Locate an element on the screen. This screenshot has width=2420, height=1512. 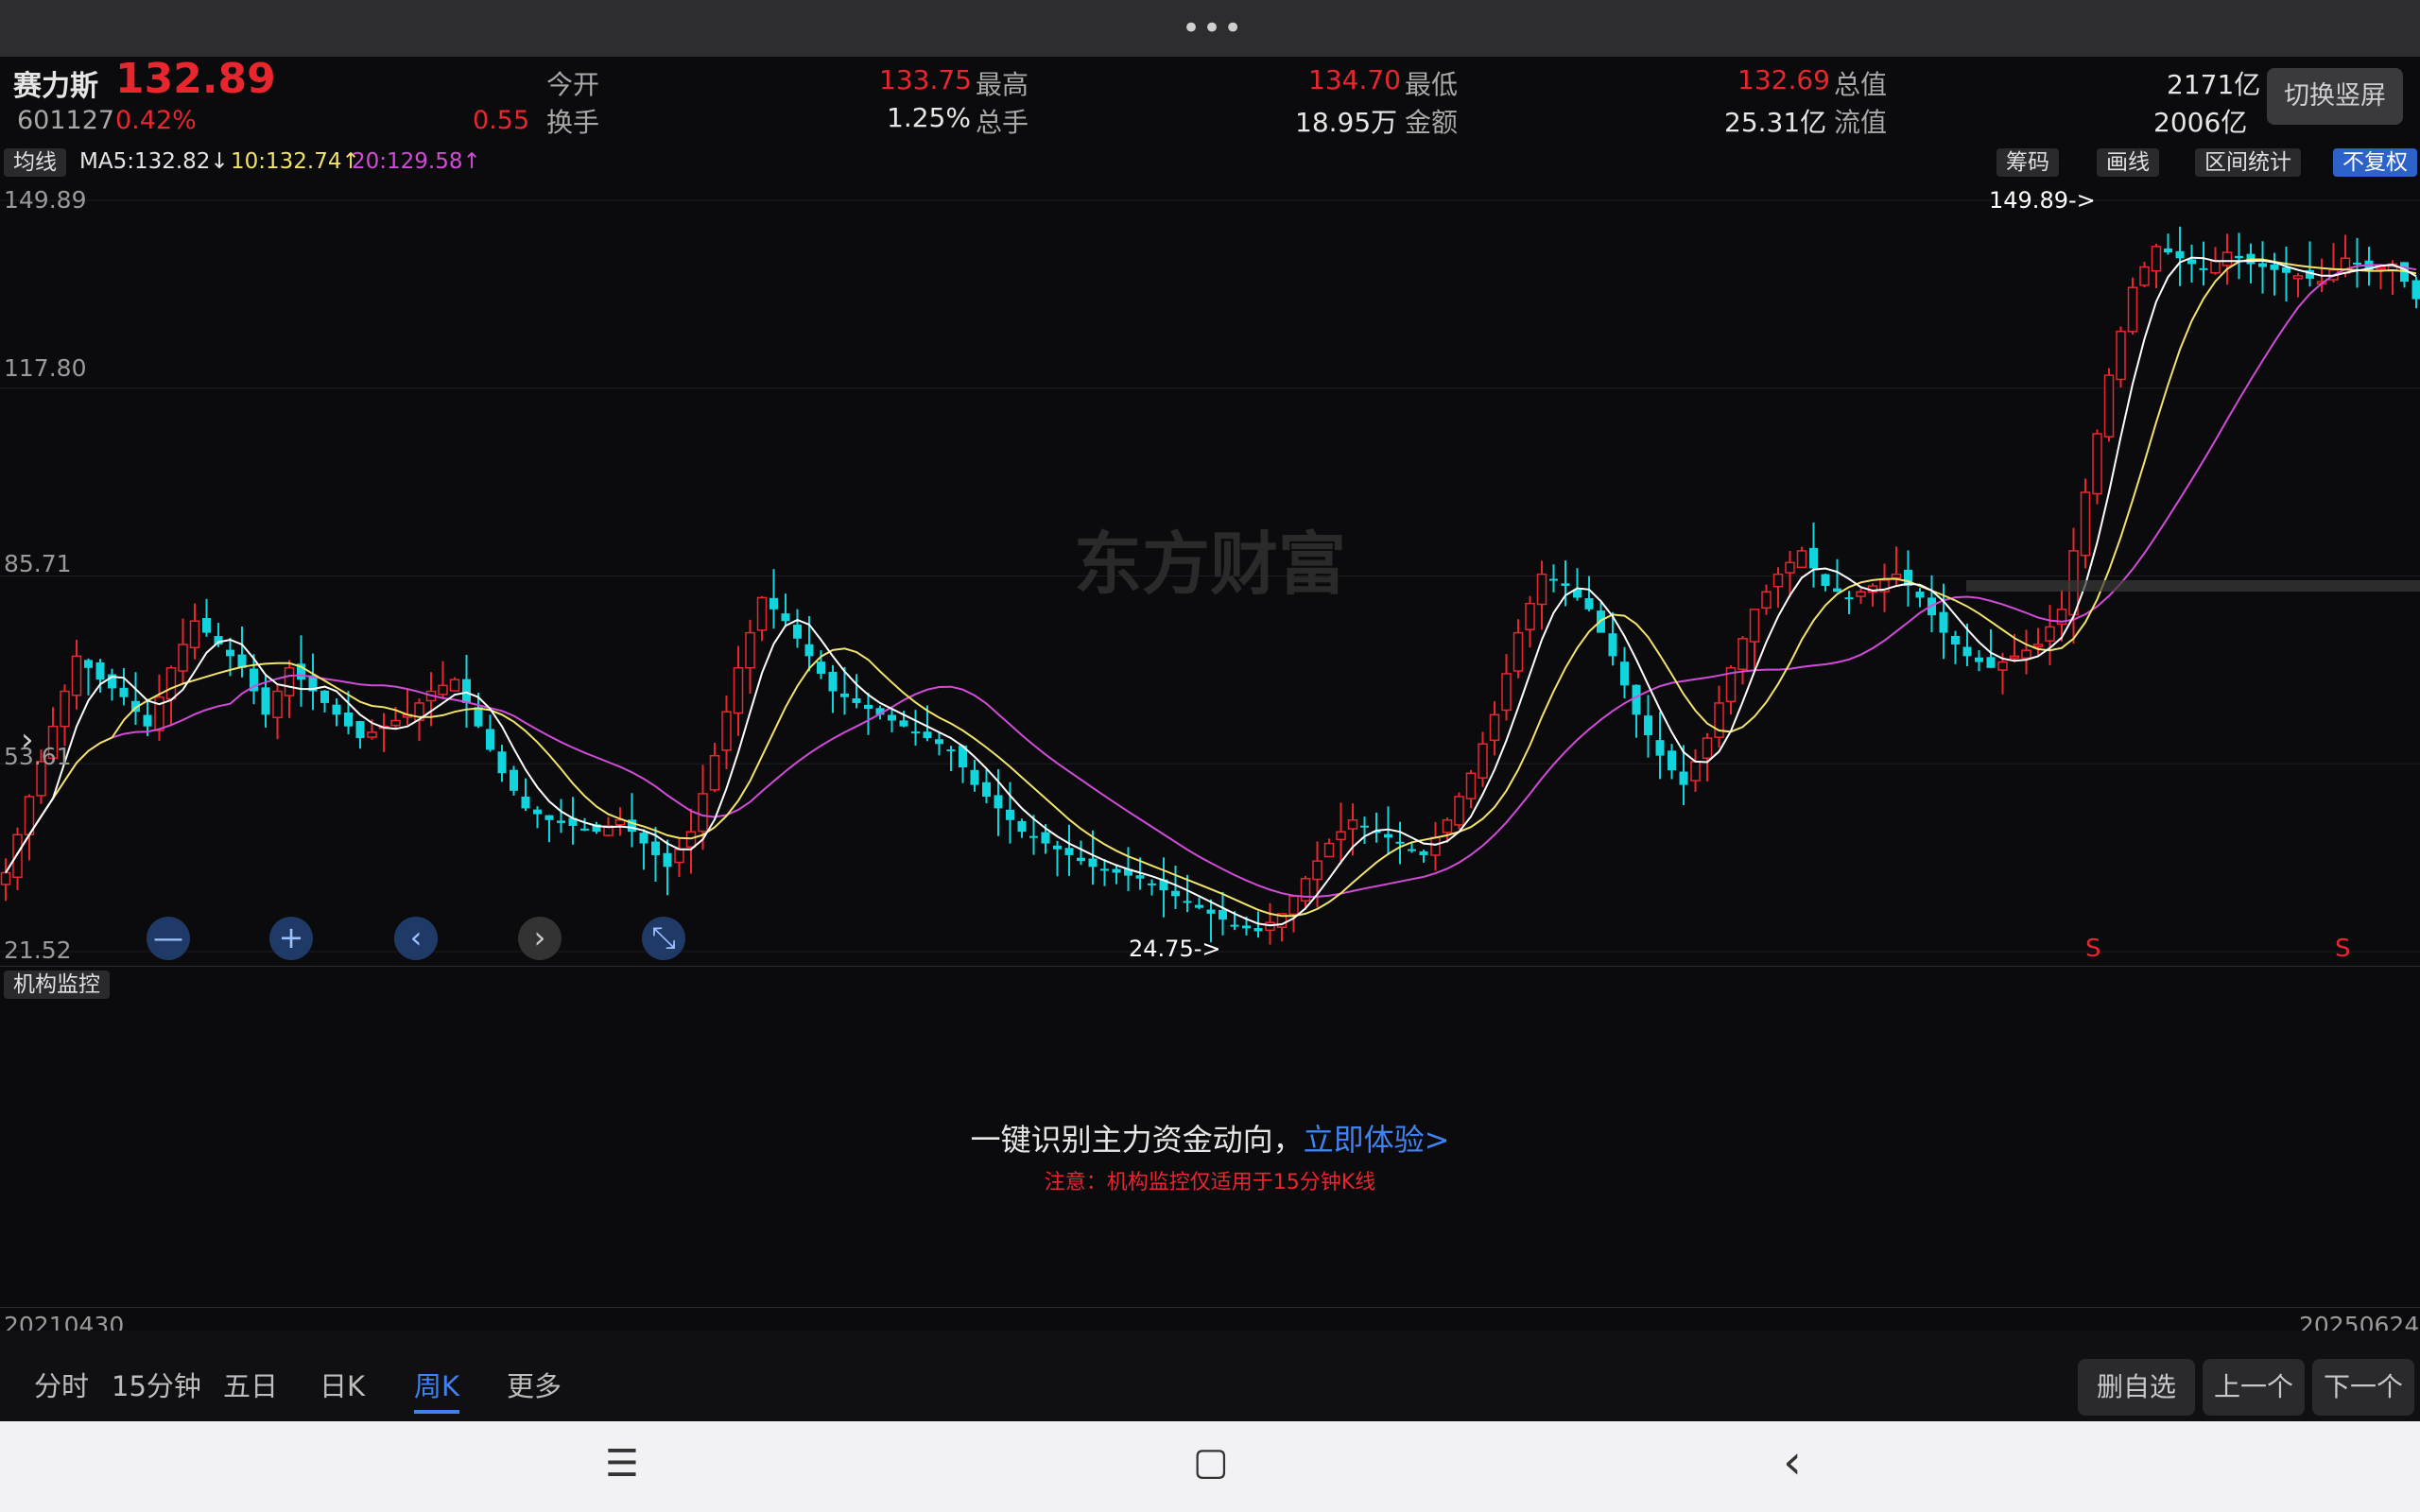
system-nav-bar: ☰ ▢ ‹ is located at coordinates (1210, 1466).